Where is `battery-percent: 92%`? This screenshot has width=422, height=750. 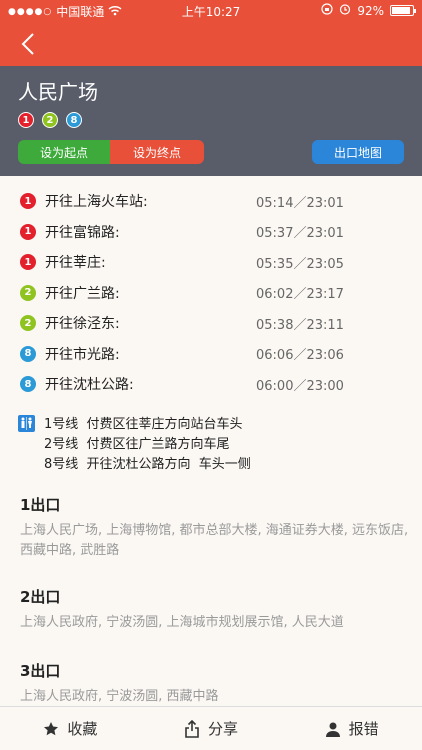 battery-percent: 92% is located at coordinates (370, 10).